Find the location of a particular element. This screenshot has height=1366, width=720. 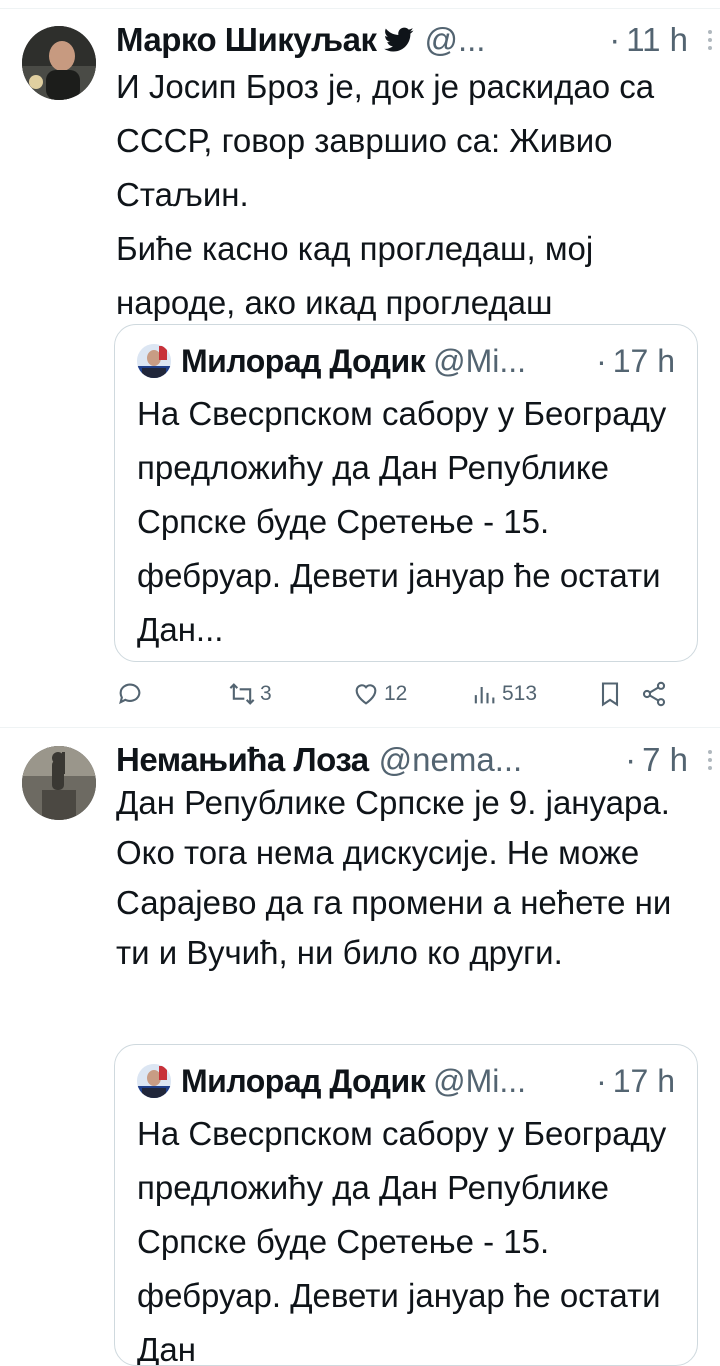

bookmark-button is located at coordinates (618, 694).